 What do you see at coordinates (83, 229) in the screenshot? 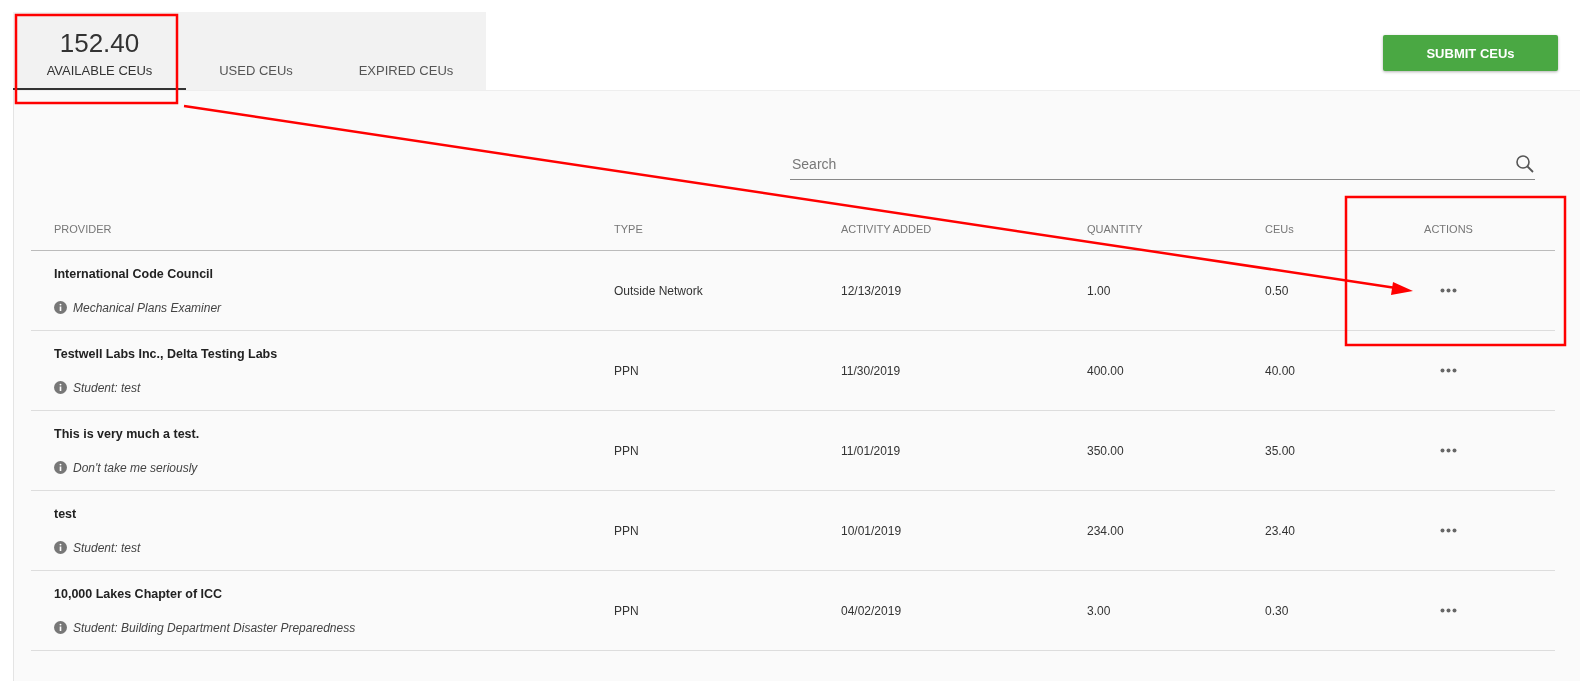
I see `column-header: PROVIDER` at bounding box center [83, 229].